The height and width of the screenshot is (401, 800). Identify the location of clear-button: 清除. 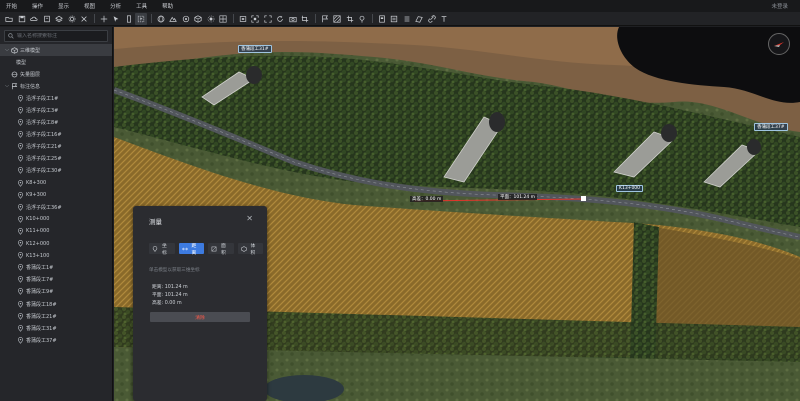
(200, 317).